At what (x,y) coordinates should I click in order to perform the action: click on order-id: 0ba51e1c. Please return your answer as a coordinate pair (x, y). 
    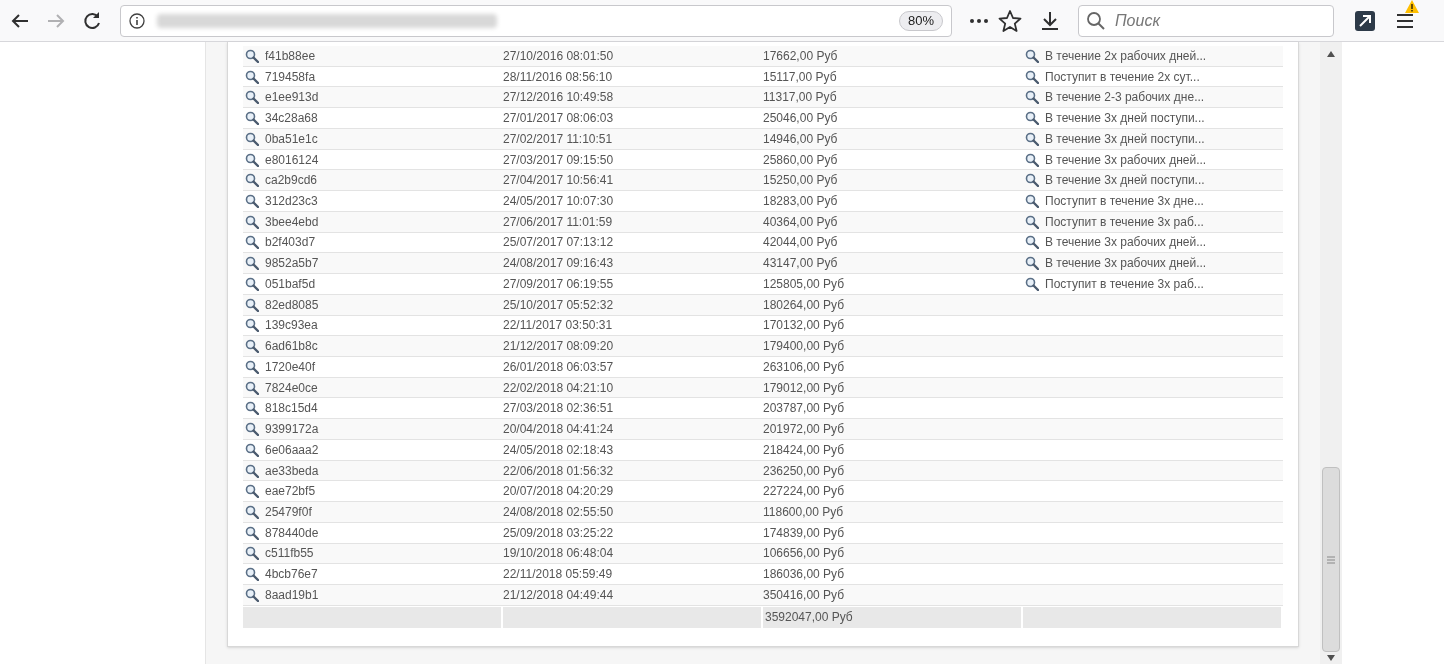
    Looking at the image, I should click on (291, 138).